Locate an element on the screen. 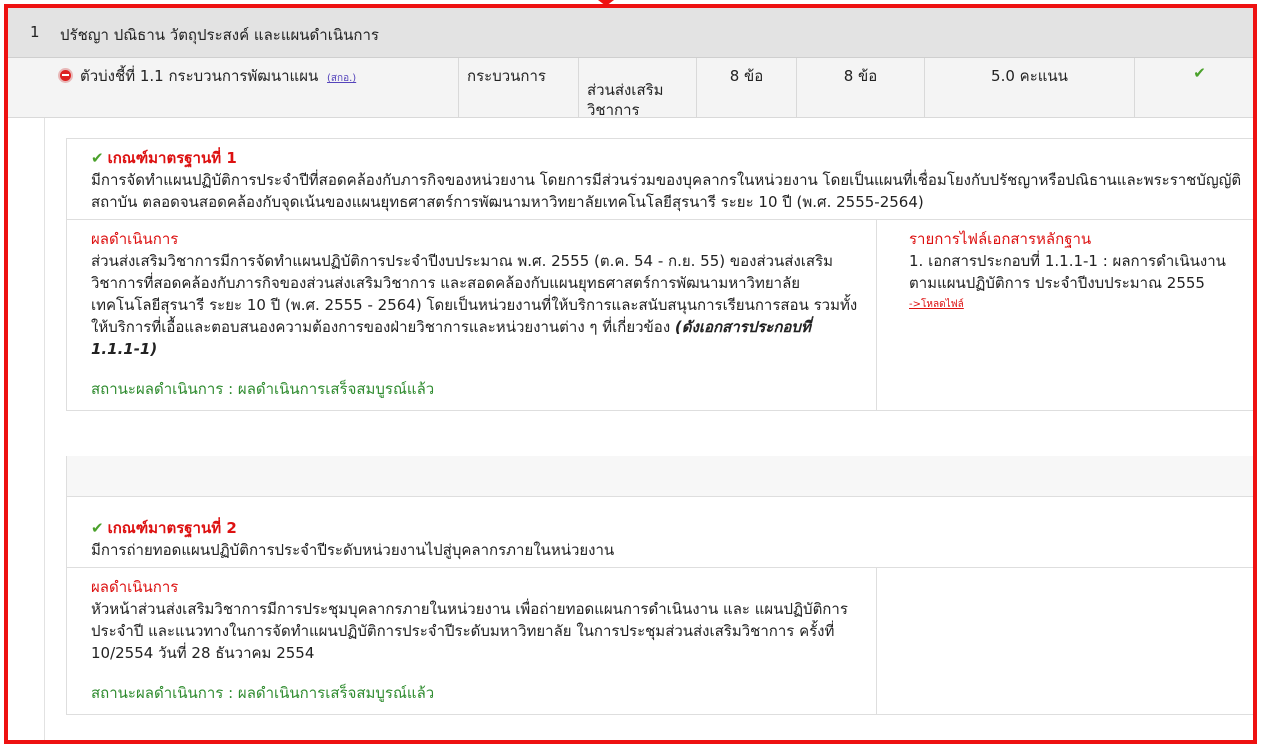  indicator-score: 5.0 คะแนน is located at coordinates (1029, 76).